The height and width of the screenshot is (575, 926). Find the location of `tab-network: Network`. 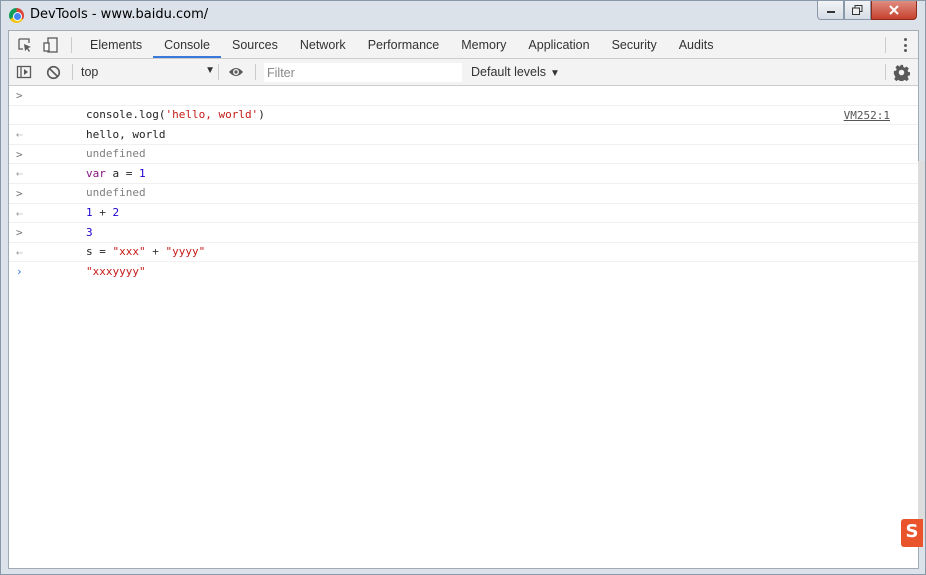

tab-network: Network is located at coordinates (323, 44).